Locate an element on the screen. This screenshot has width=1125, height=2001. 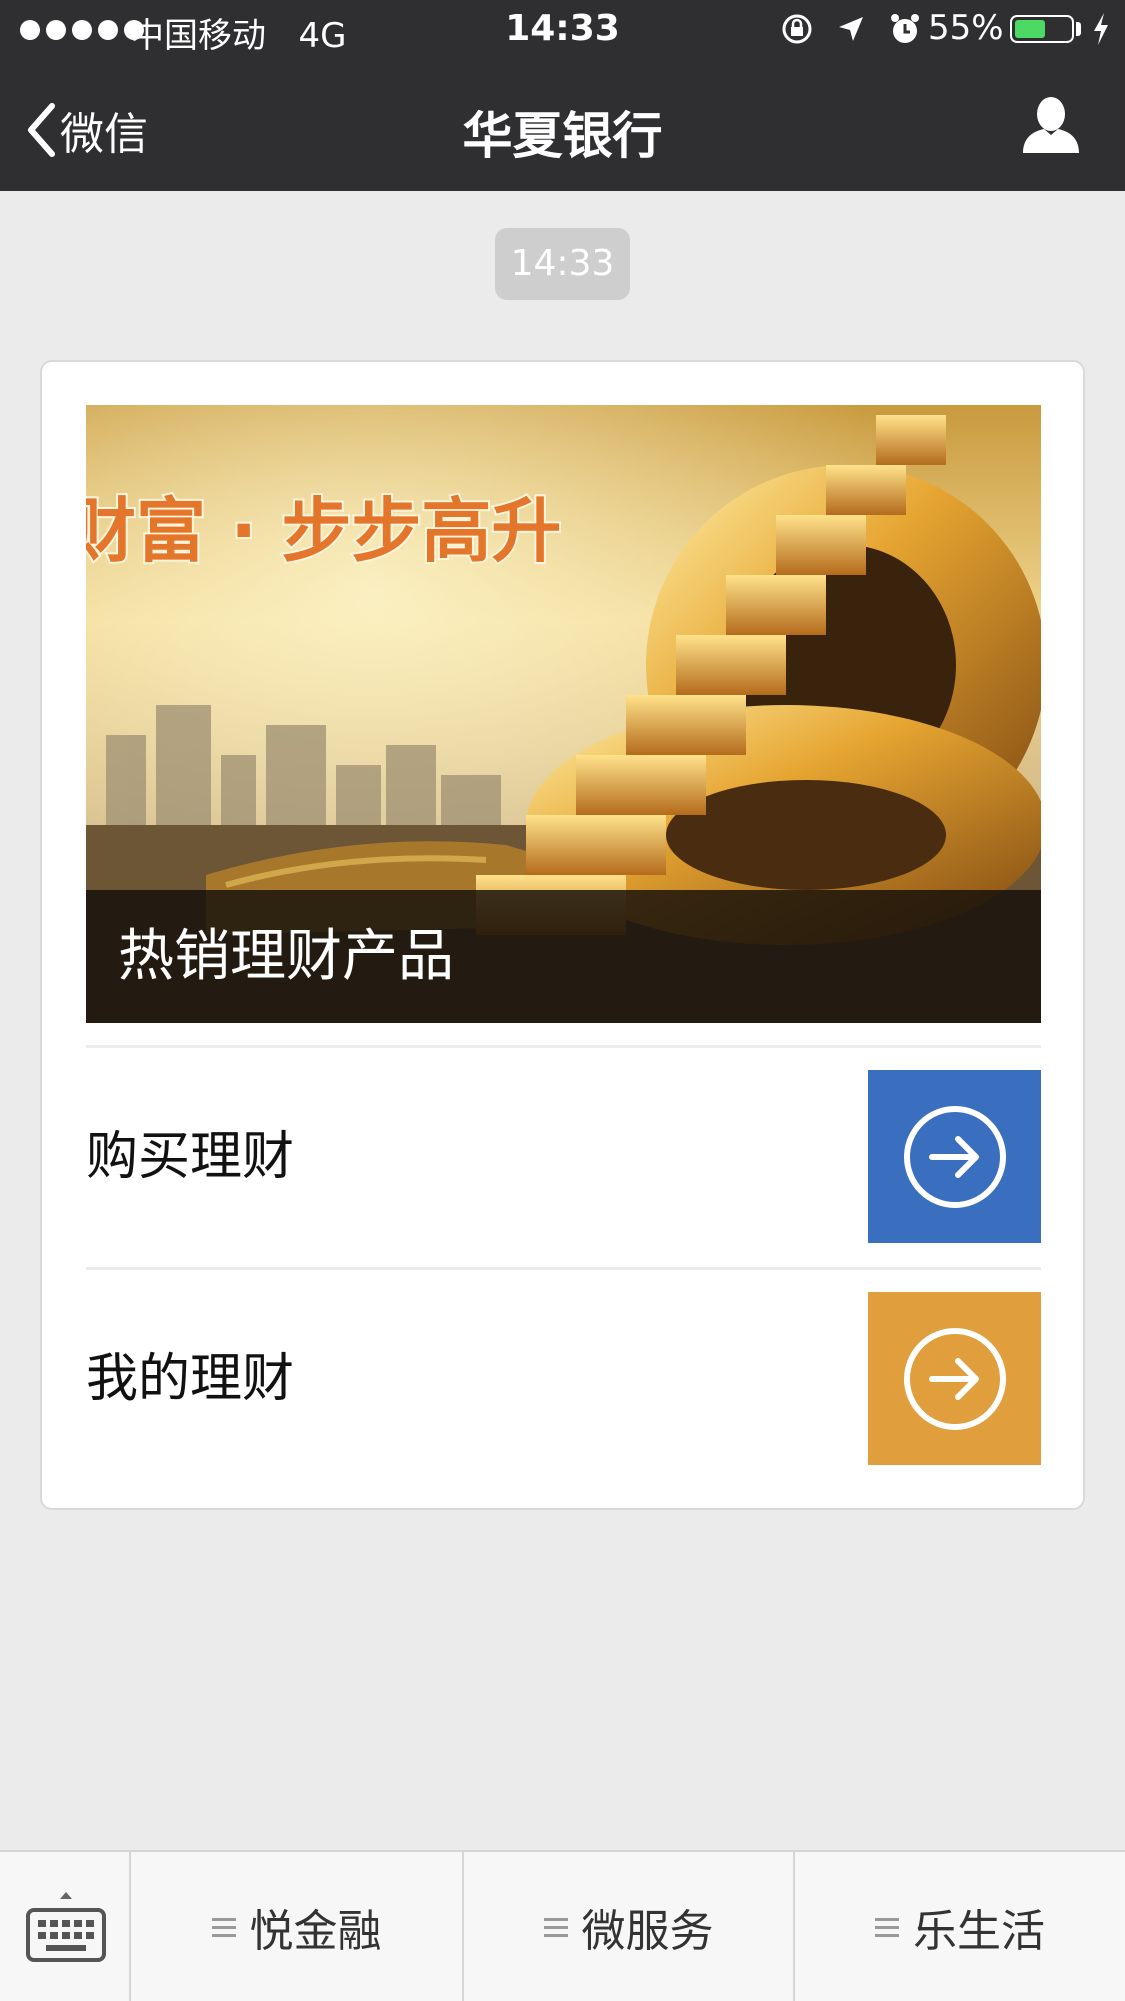
status-bar: 中国移动 4G 14:33 55% is located at coordinates (562, 30).